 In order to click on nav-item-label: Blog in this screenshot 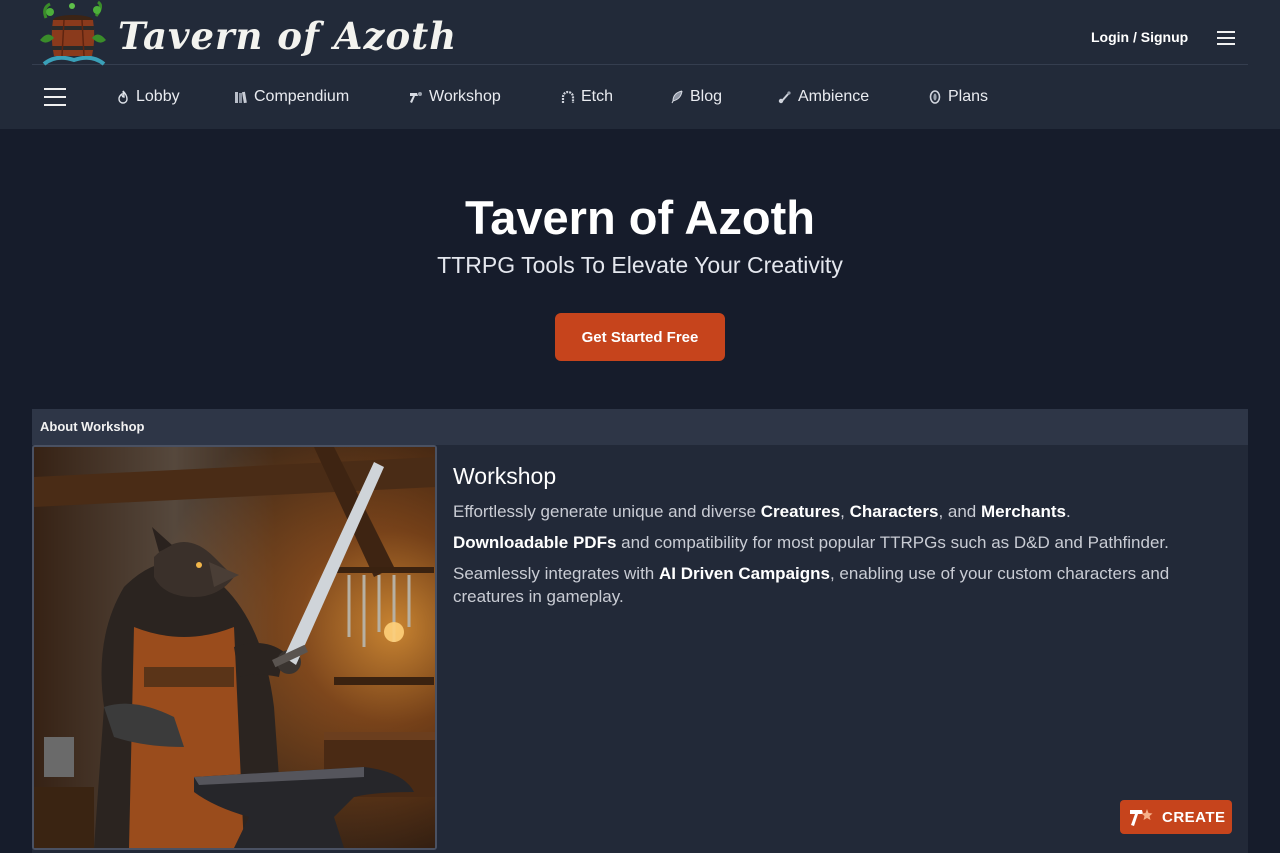, I will do `click(706, 96)`.